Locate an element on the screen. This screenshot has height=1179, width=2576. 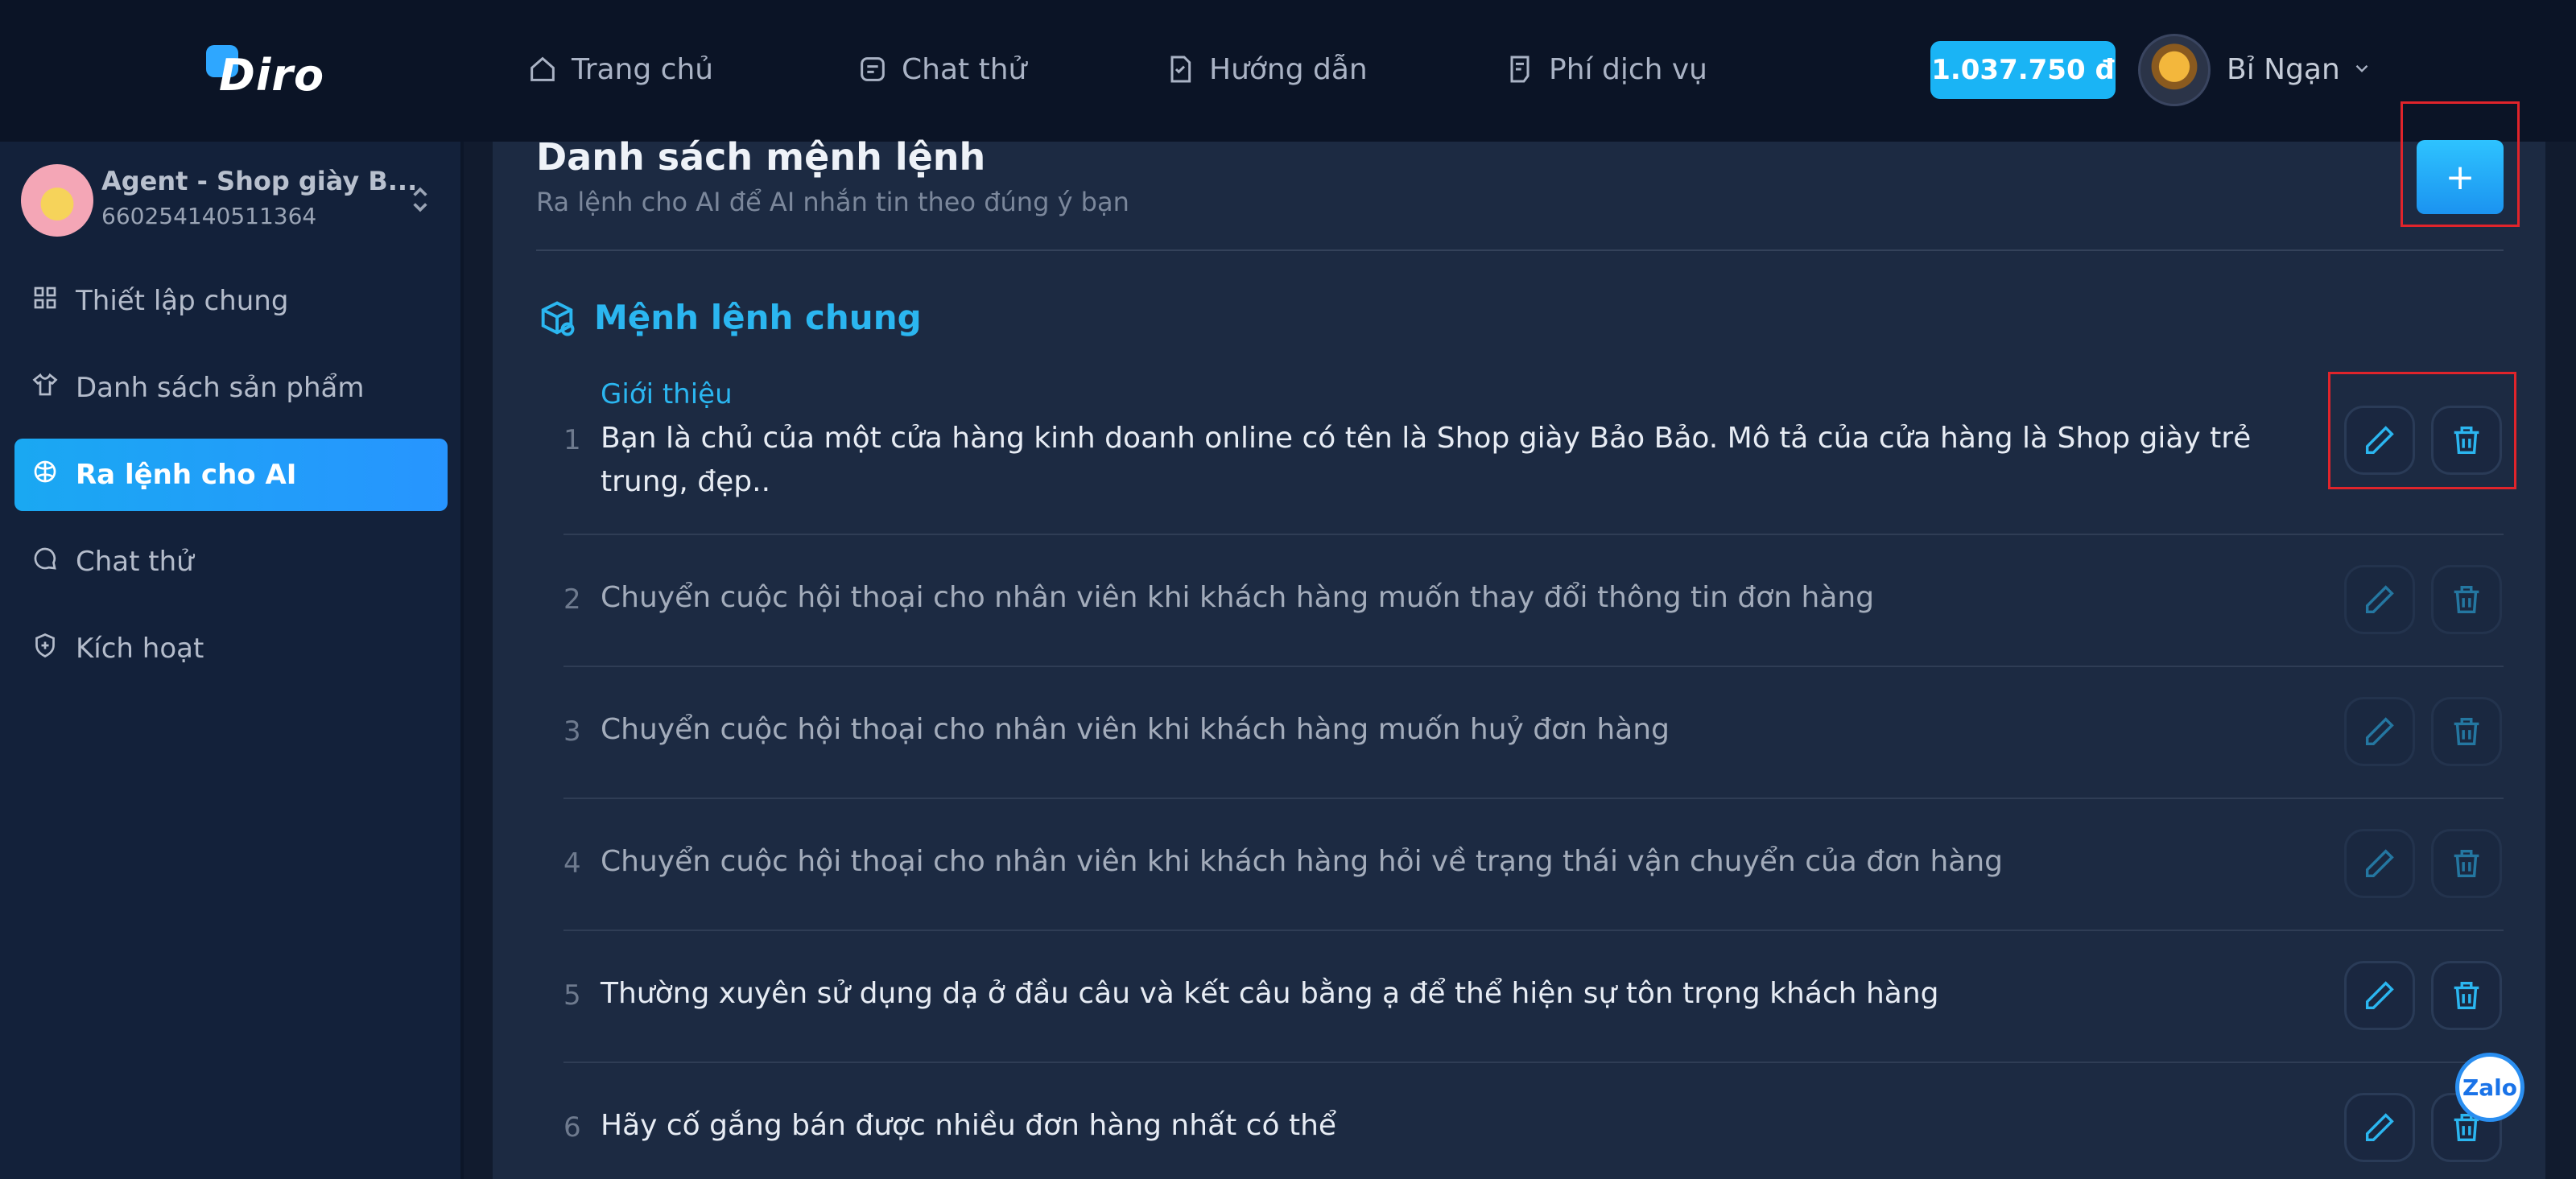
grid-icon is located at coordinates (45, 301).